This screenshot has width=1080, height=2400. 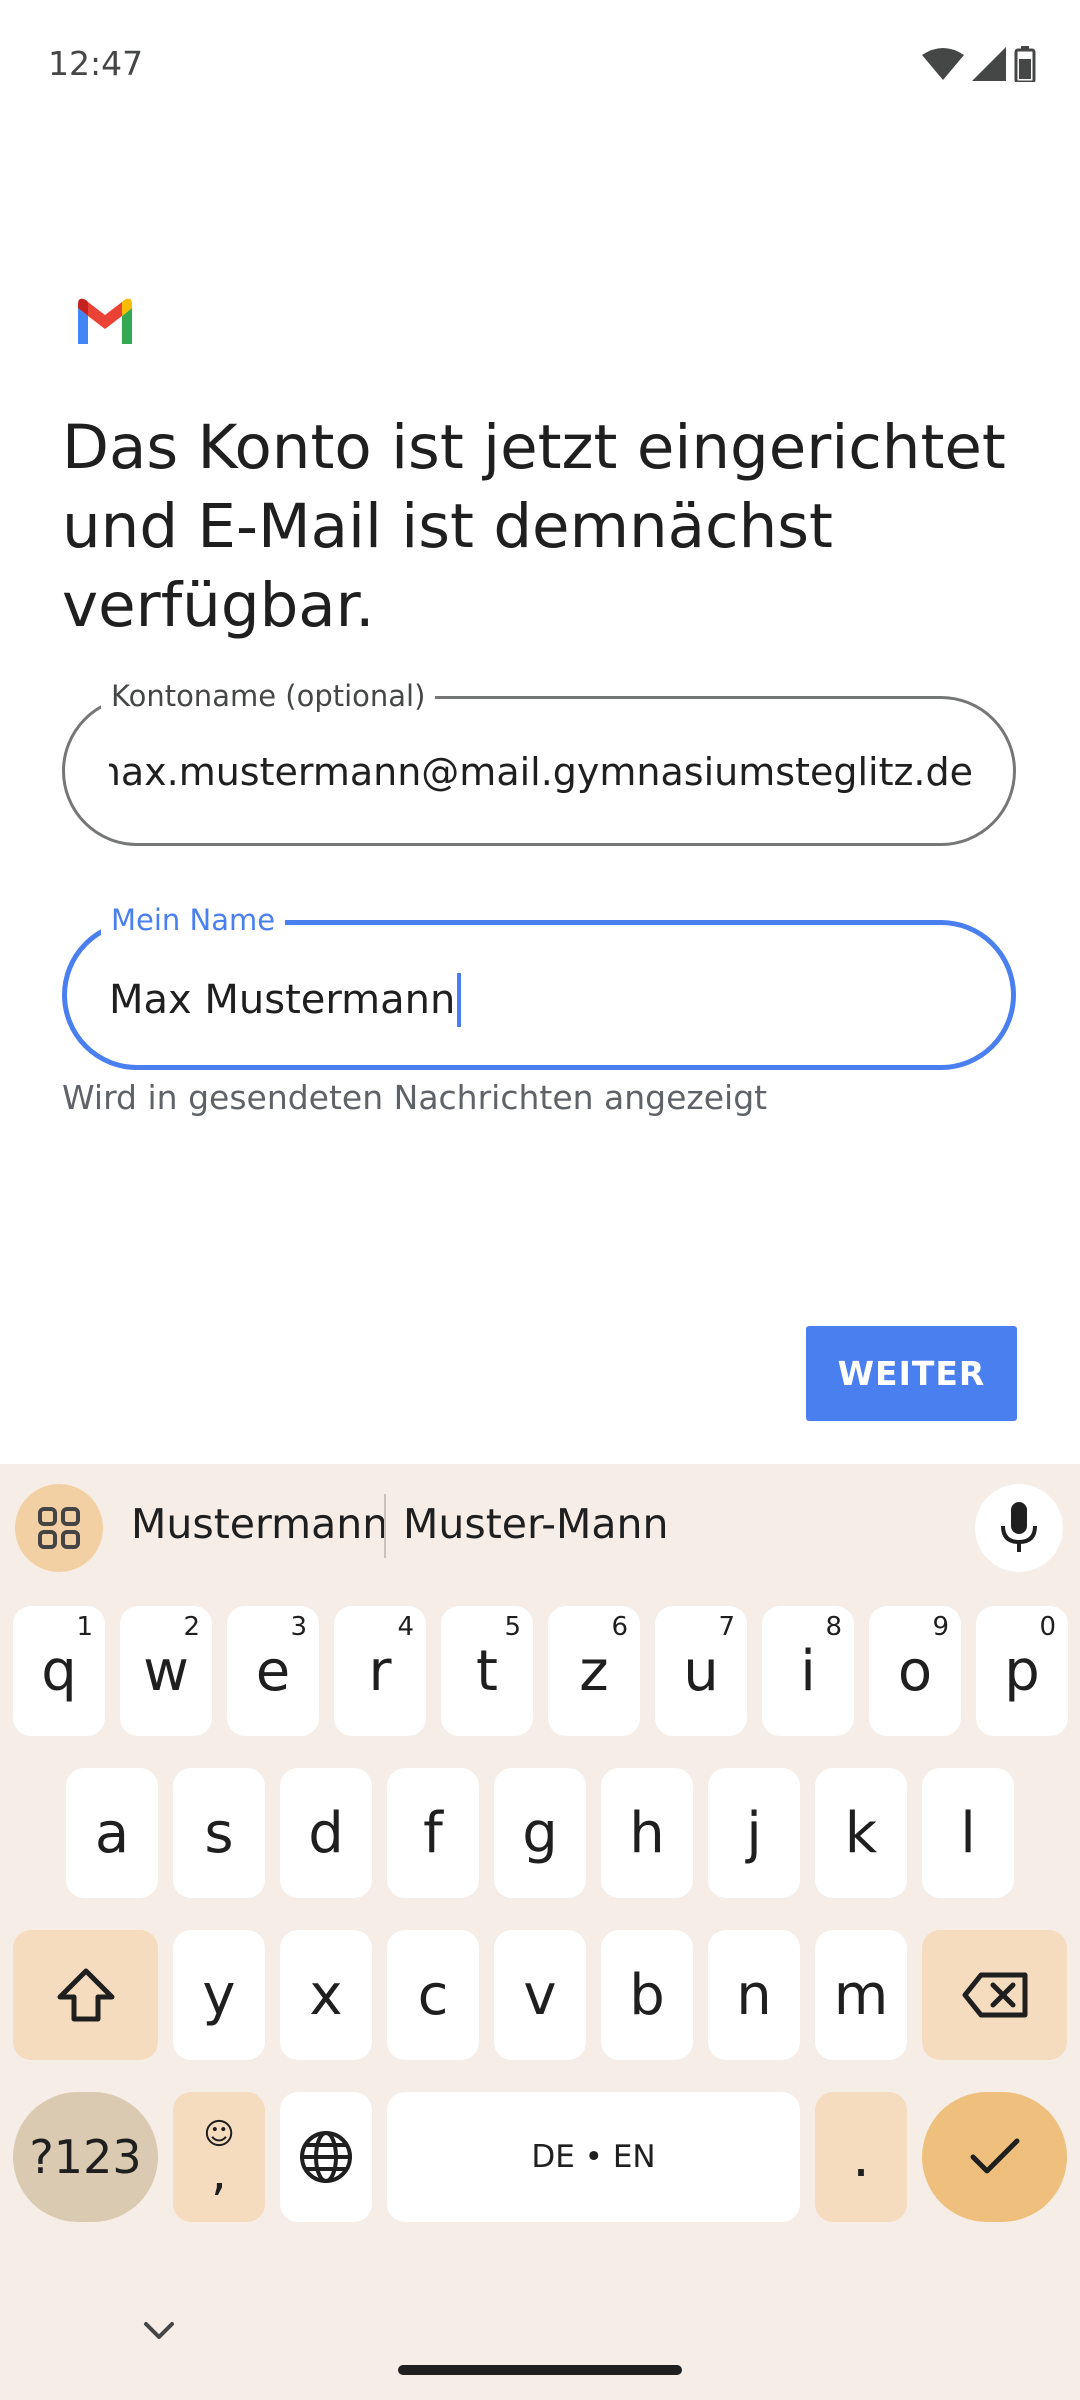 What do you see at coordinates (326, 1995) in the screenshot?
I see `key-x: x` at bounding box center [326, 1995].